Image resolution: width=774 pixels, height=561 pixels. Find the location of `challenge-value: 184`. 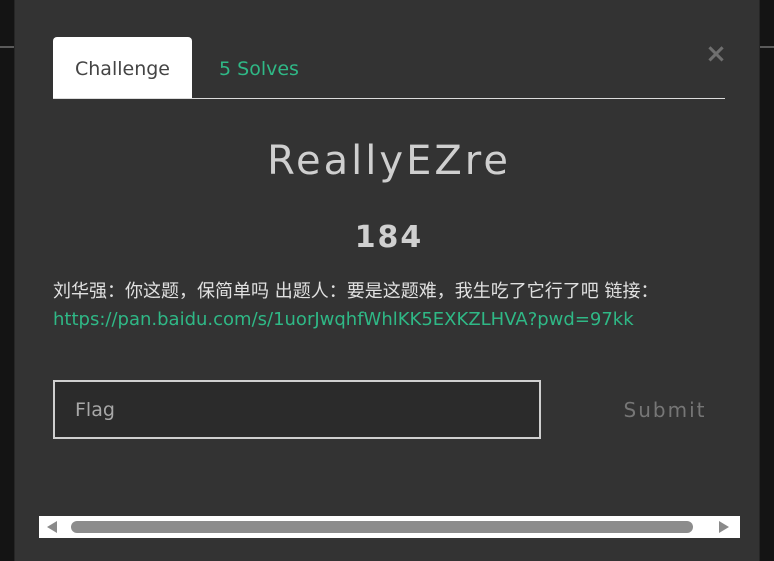

challenge-value: 184 is located at coordinates (389, 237).